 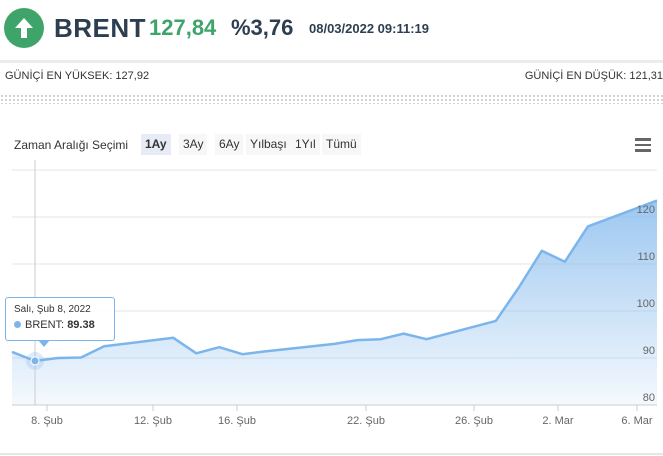 I want to click on header-divider, so click(x=331, y=61).